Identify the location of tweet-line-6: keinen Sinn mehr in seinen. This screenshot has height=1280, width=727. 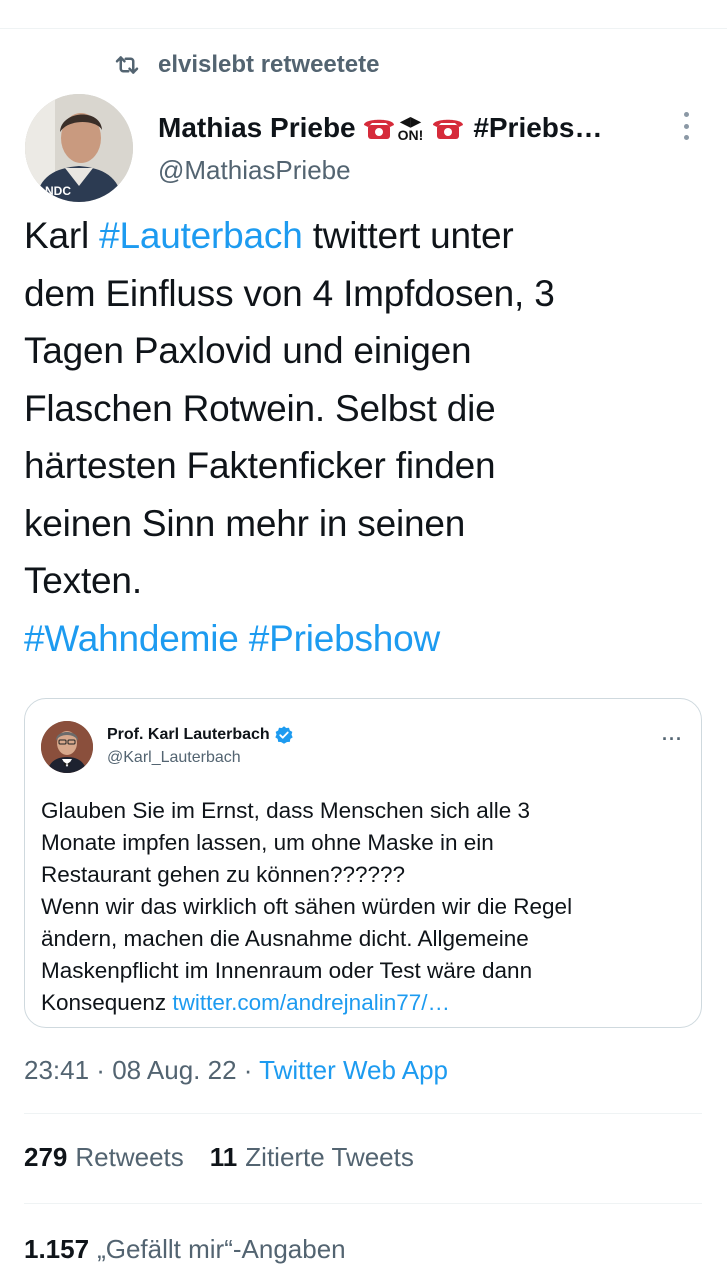
(245, 523).